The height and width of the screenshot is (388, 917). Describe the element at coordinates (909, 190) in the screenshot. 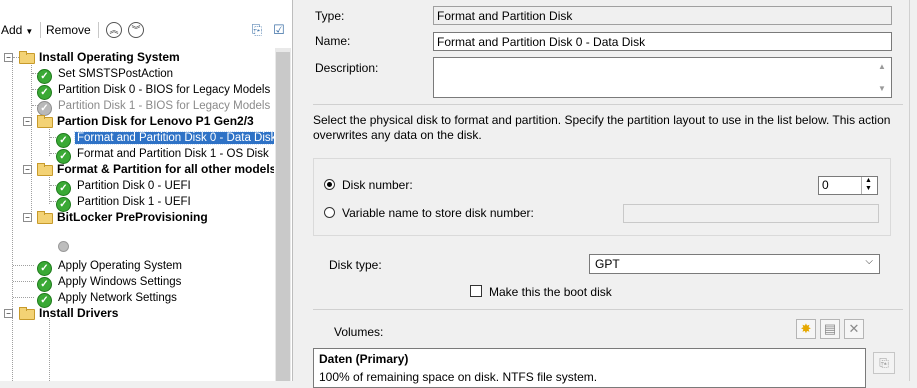

I see `pane-border` at that location.